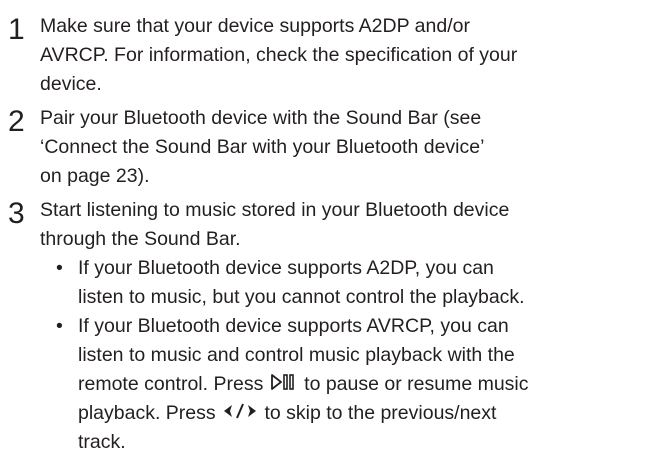 The width and height of the screenshot is (652, 458). Describe the element at coordinates (150, 413) in the screenshot. I see `text-fragment: playback. Press` at that location.